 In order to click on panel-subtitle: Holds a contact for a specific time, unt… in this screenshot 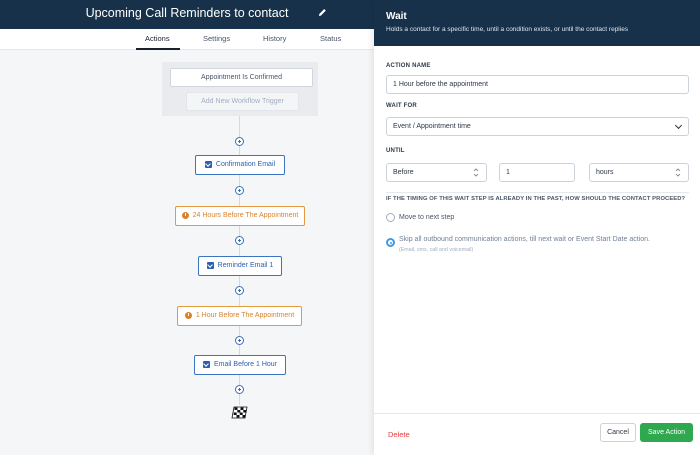, I will do `click(507, 29)`.